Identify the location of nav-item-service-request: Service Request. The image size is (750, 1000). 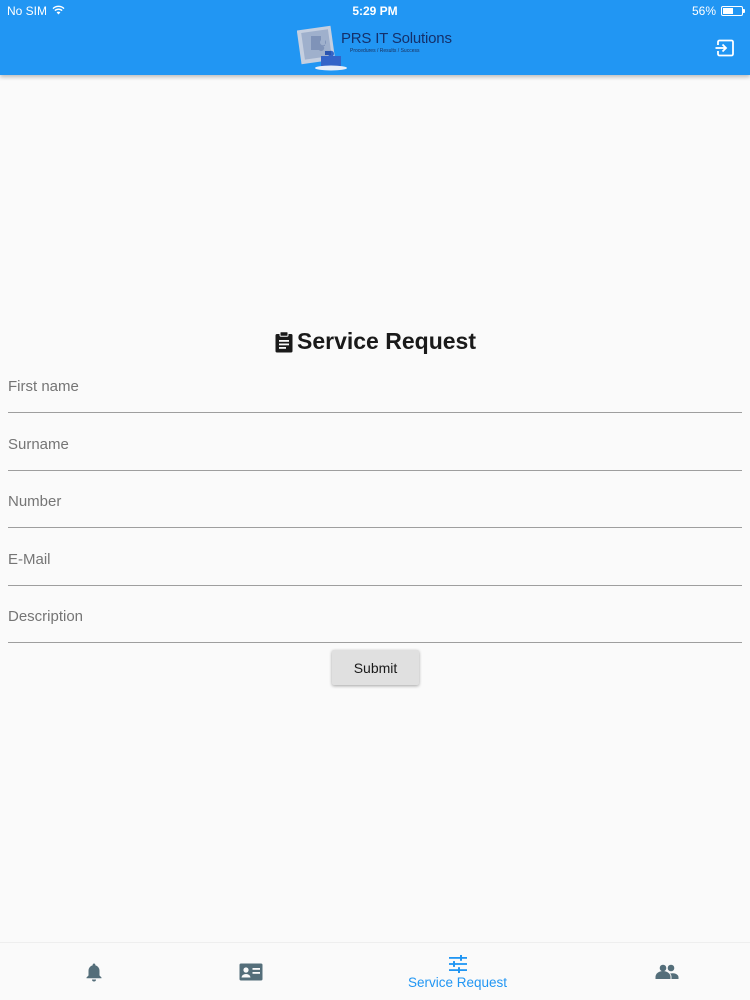
(457, 971).